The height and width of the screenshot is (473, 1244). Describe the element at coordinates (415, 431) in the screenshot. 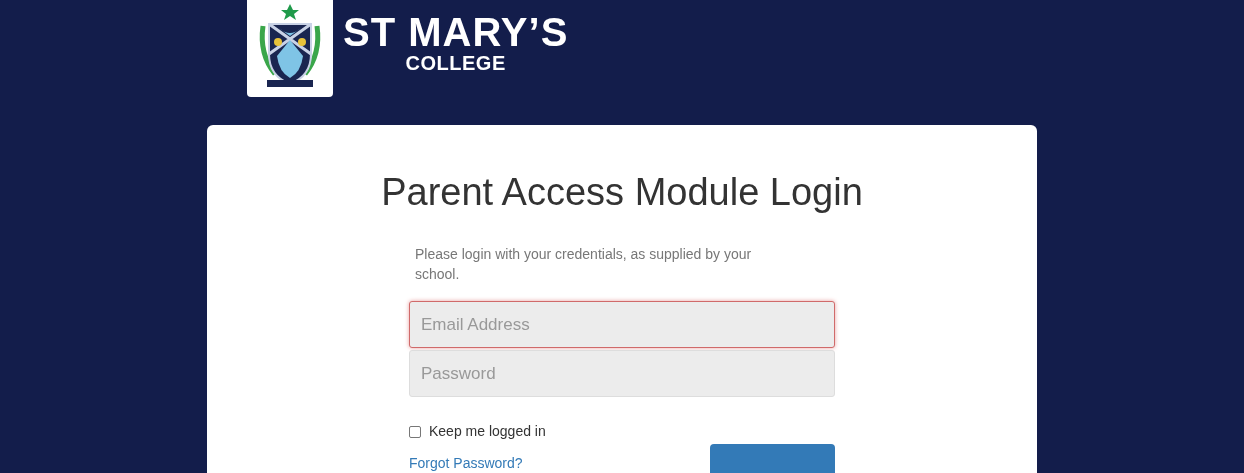

I see `checkbox` at that location.